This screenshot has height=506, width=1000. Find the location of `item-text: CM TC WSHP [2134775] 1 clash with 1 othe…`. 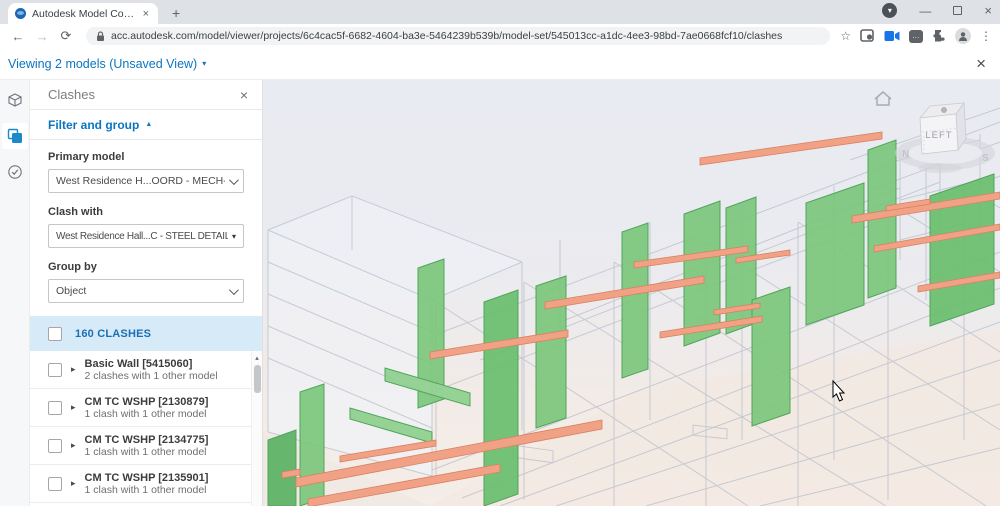

item-text: CM TC WSHP [2134775] 1 clash with 1 othe… is located at coordinates (147, 446).